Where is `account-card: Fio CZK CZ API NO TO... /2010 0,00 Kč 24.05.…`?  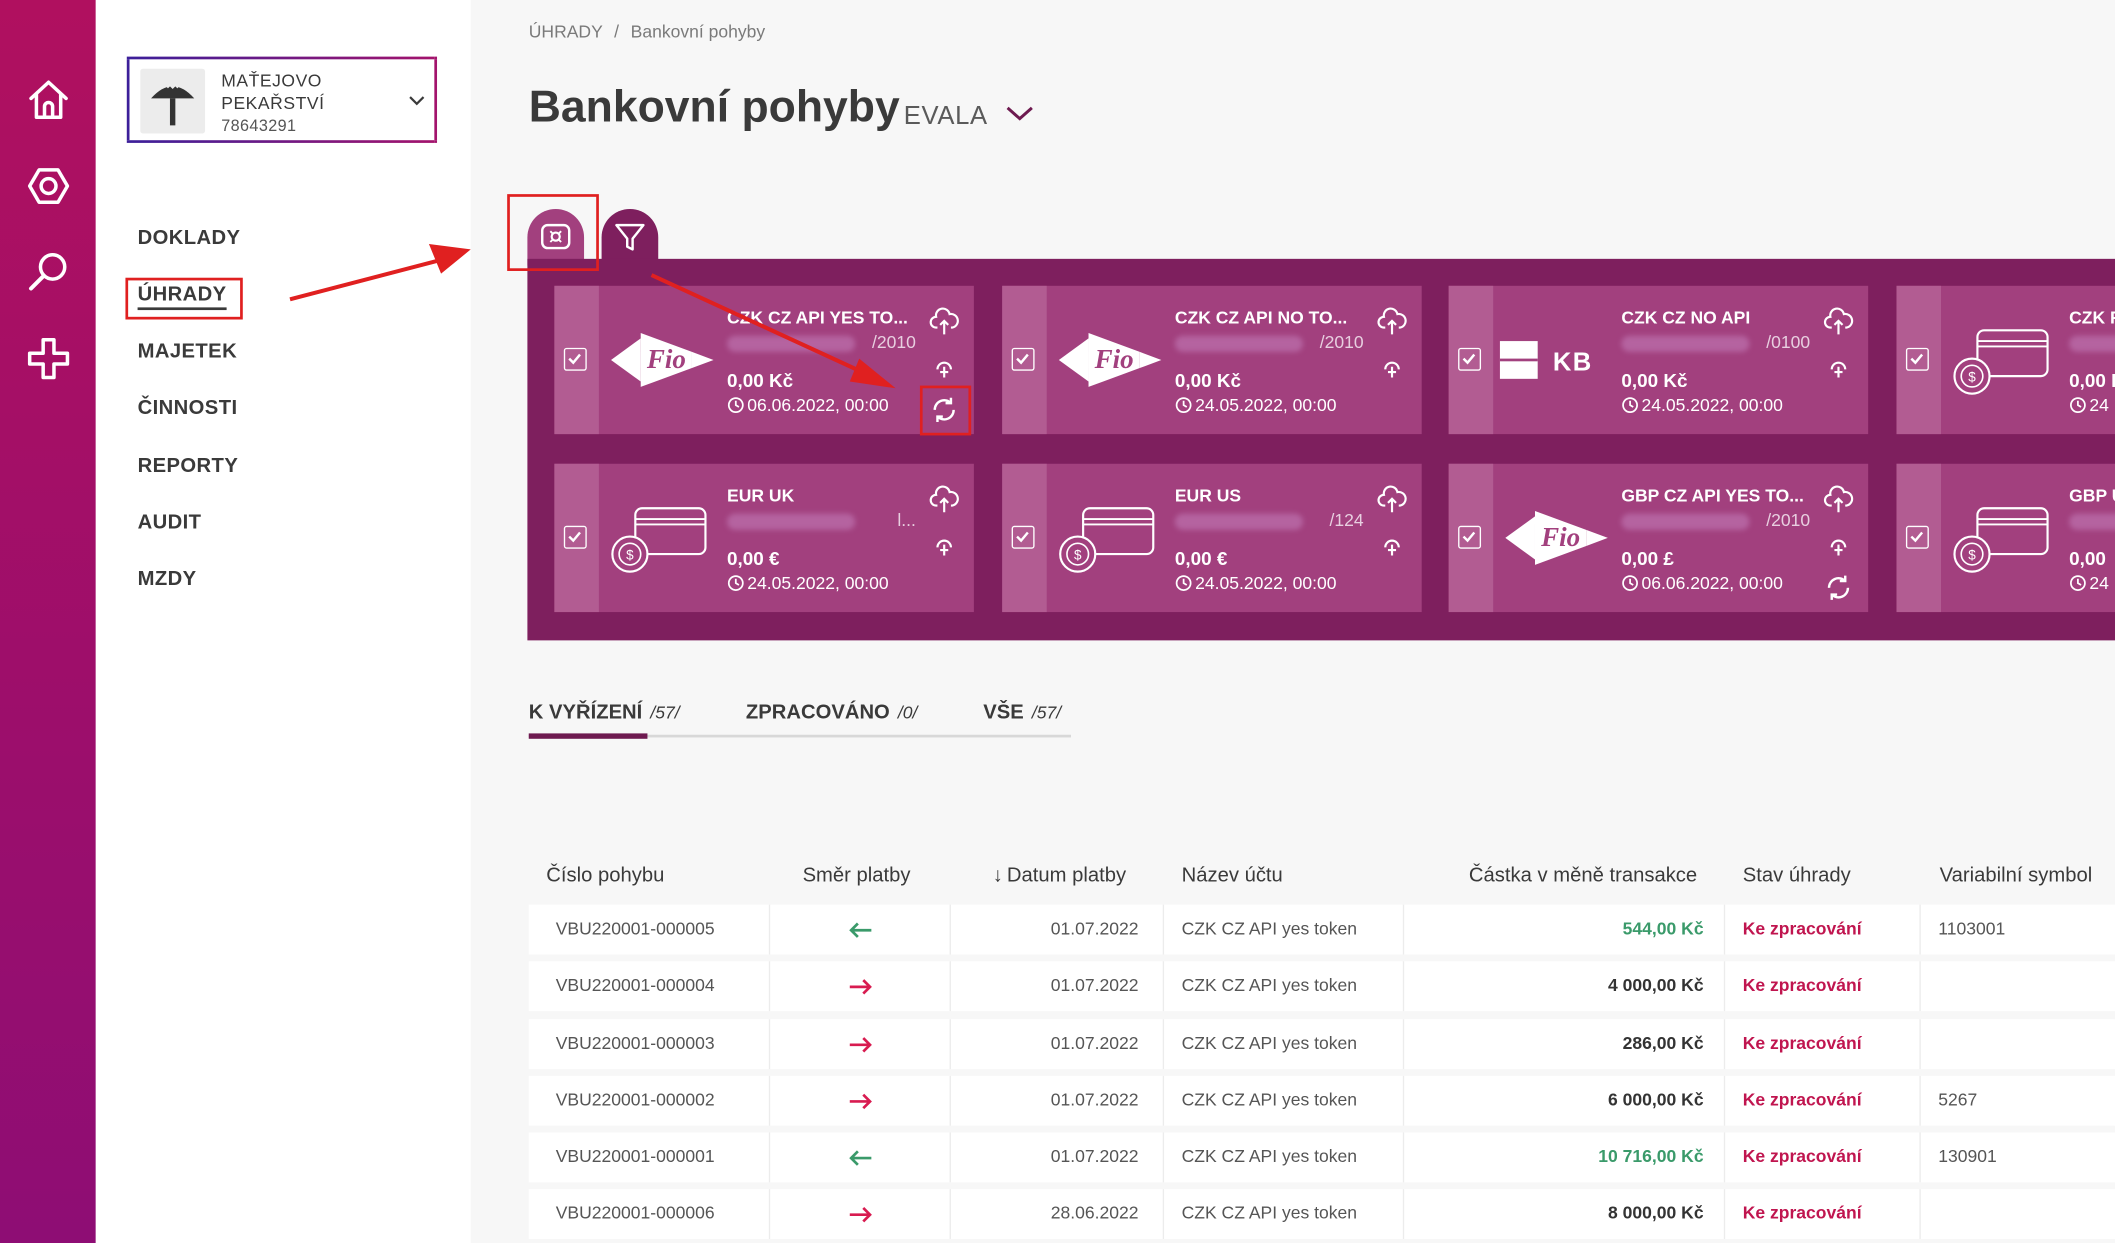
account-card: Fio CZK CZ API NO TO... /2010 0,00 Kč 24.05.… is located at coordinates (1212, 360).